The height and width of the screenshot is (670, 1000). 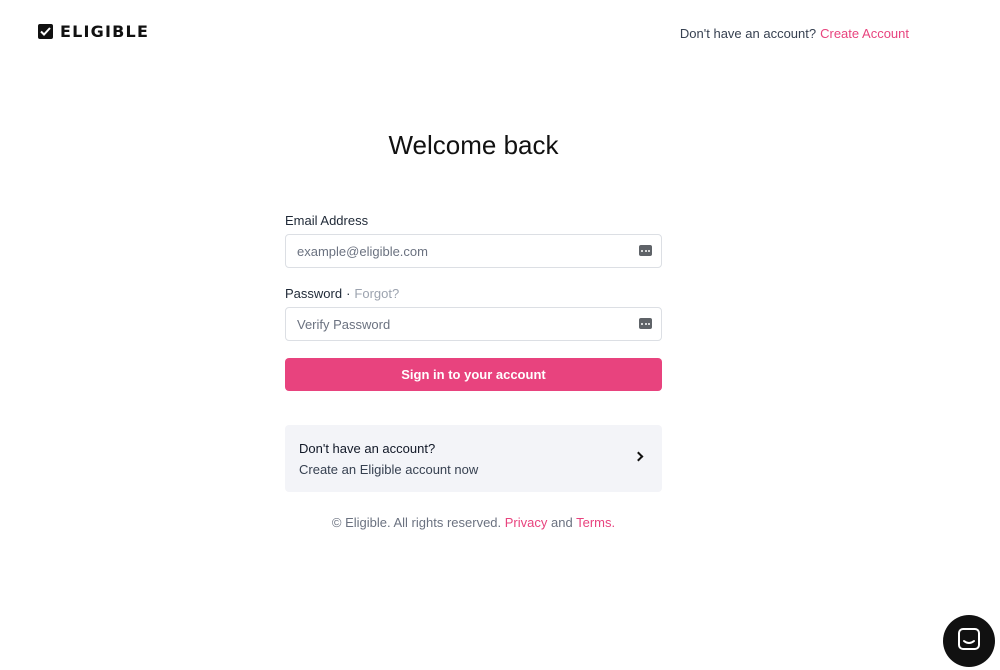 I want to click on header-prompt: Don't have an account?, so click(x=748, y=33).